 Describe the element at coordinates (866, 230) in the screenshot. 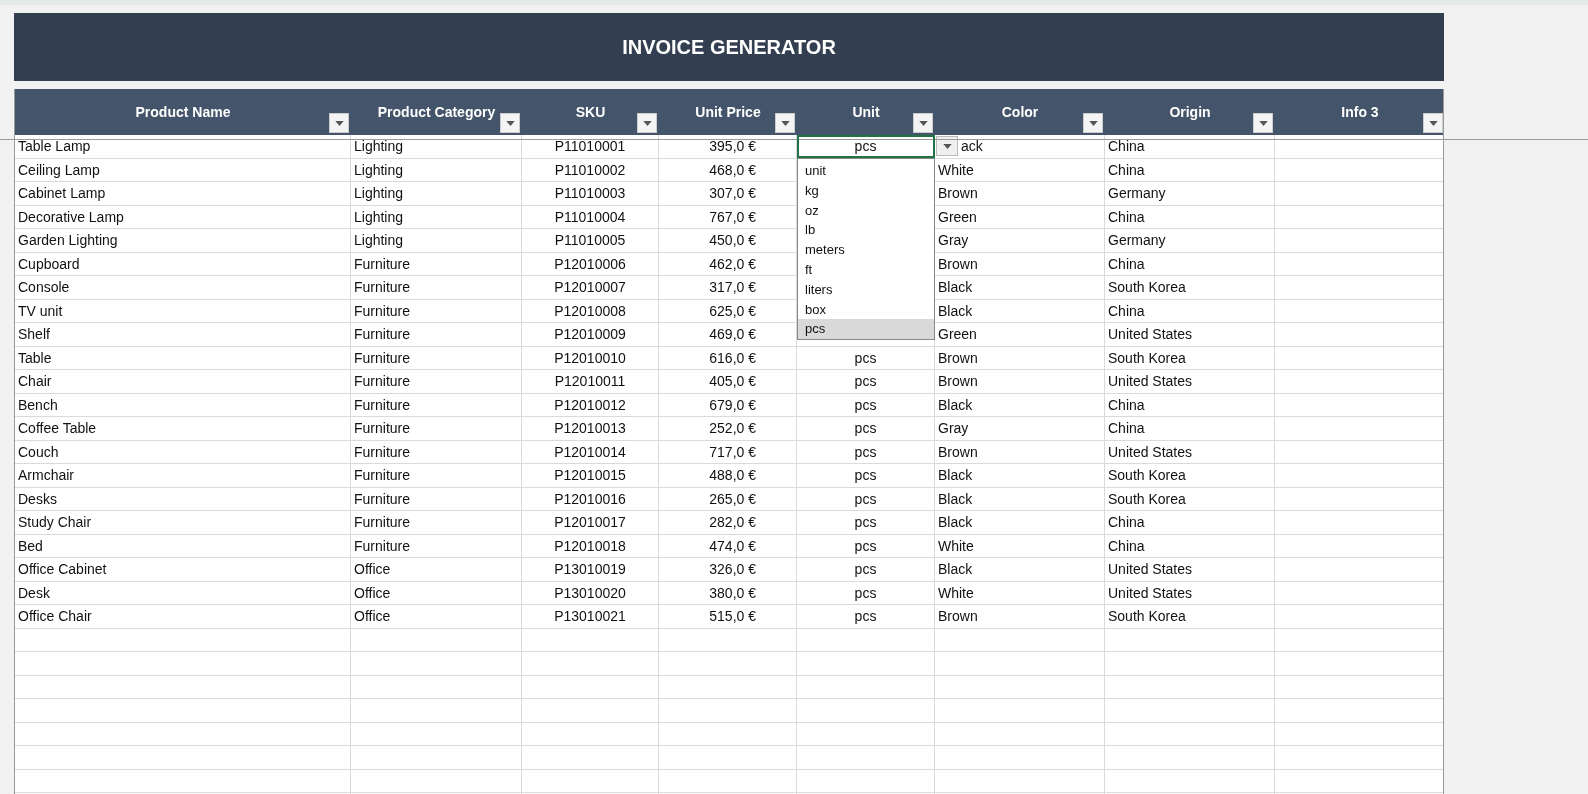

I see `dropdown-option: lb` at that location.